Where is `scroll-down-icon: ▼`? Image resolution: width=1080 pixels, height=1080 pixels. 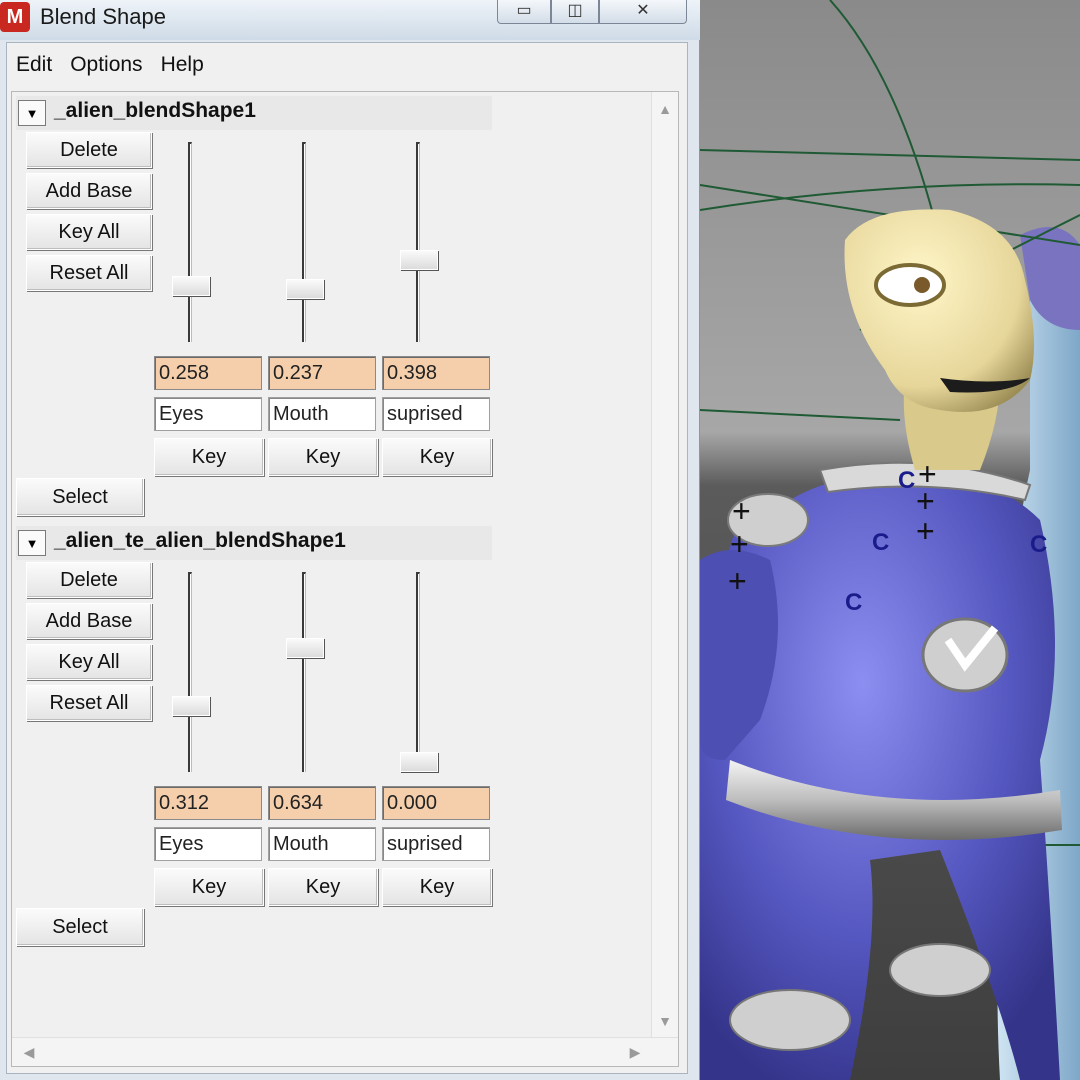 scroll-down-icon: ▼ is located at coordinates (665, 1021).